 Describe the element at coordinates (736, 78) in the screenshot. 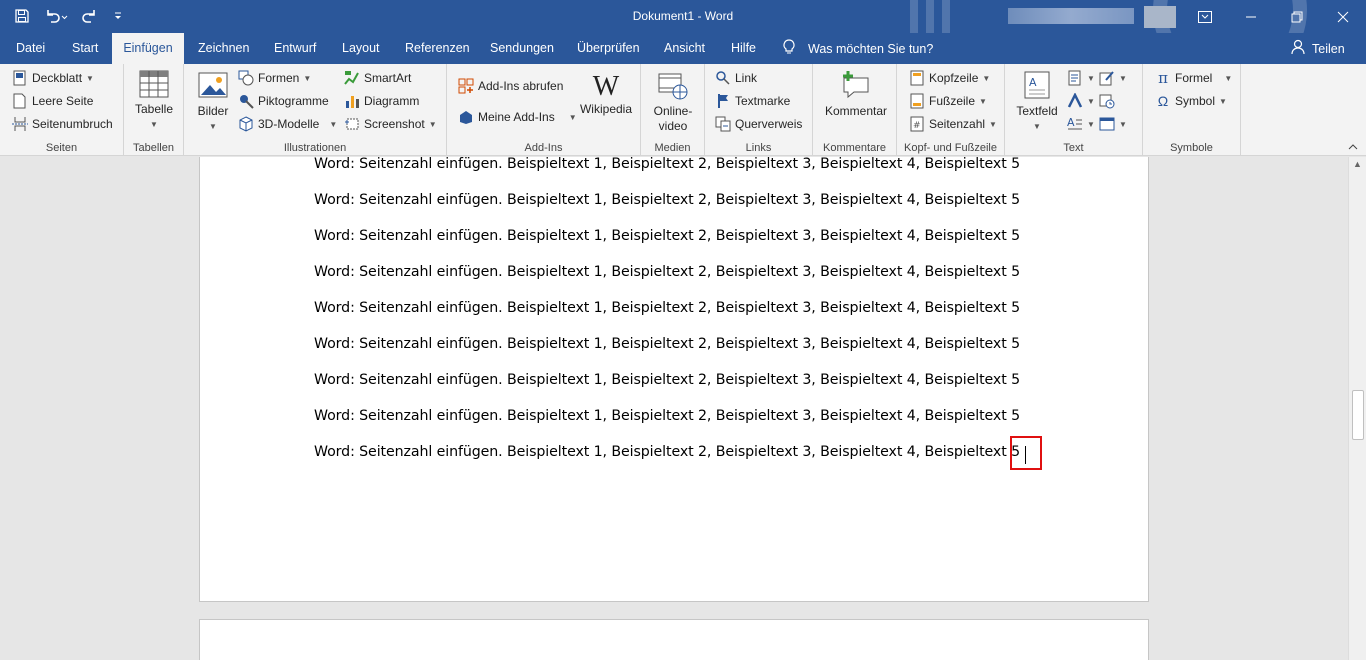

I see `link-button: Link` at that location.